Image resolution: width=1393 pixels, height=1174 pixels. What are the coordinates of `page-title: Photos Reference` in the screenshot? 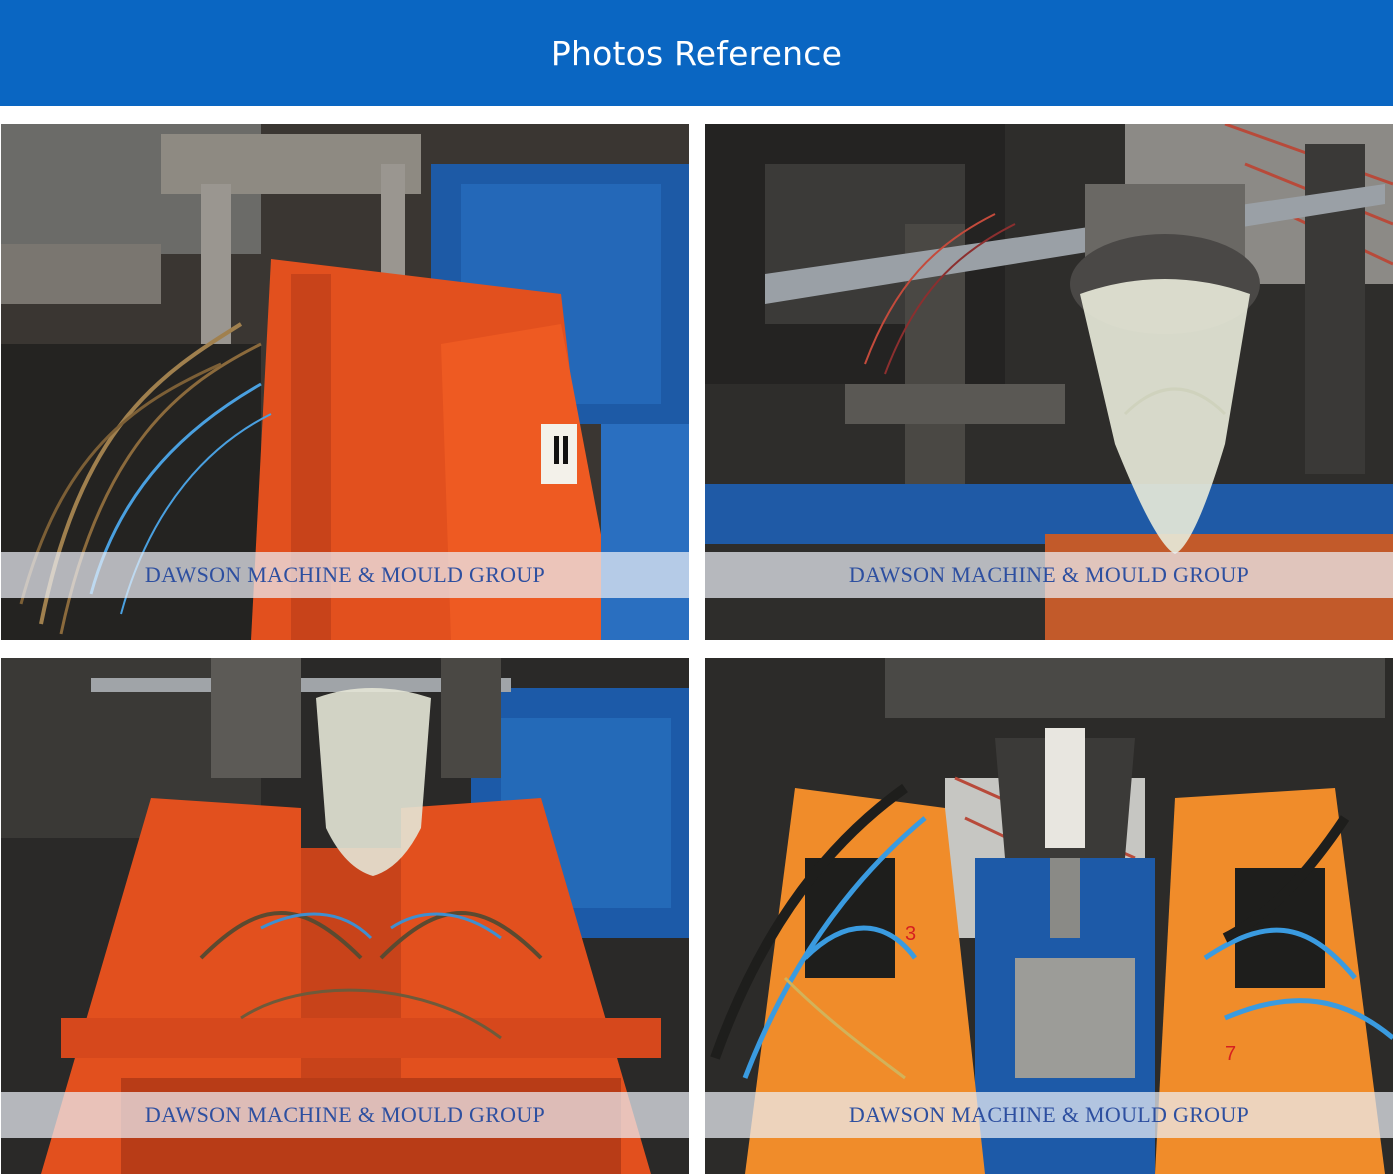 It's located at (696, 53).